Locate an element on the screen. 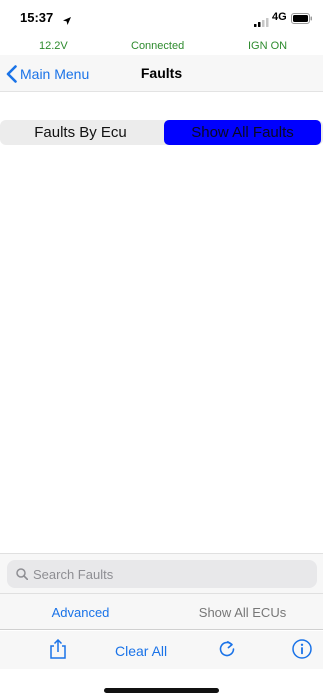 This screenshot has height=699, width=323. status-bar: 15:37 4G is located at coordinates (161, 18).